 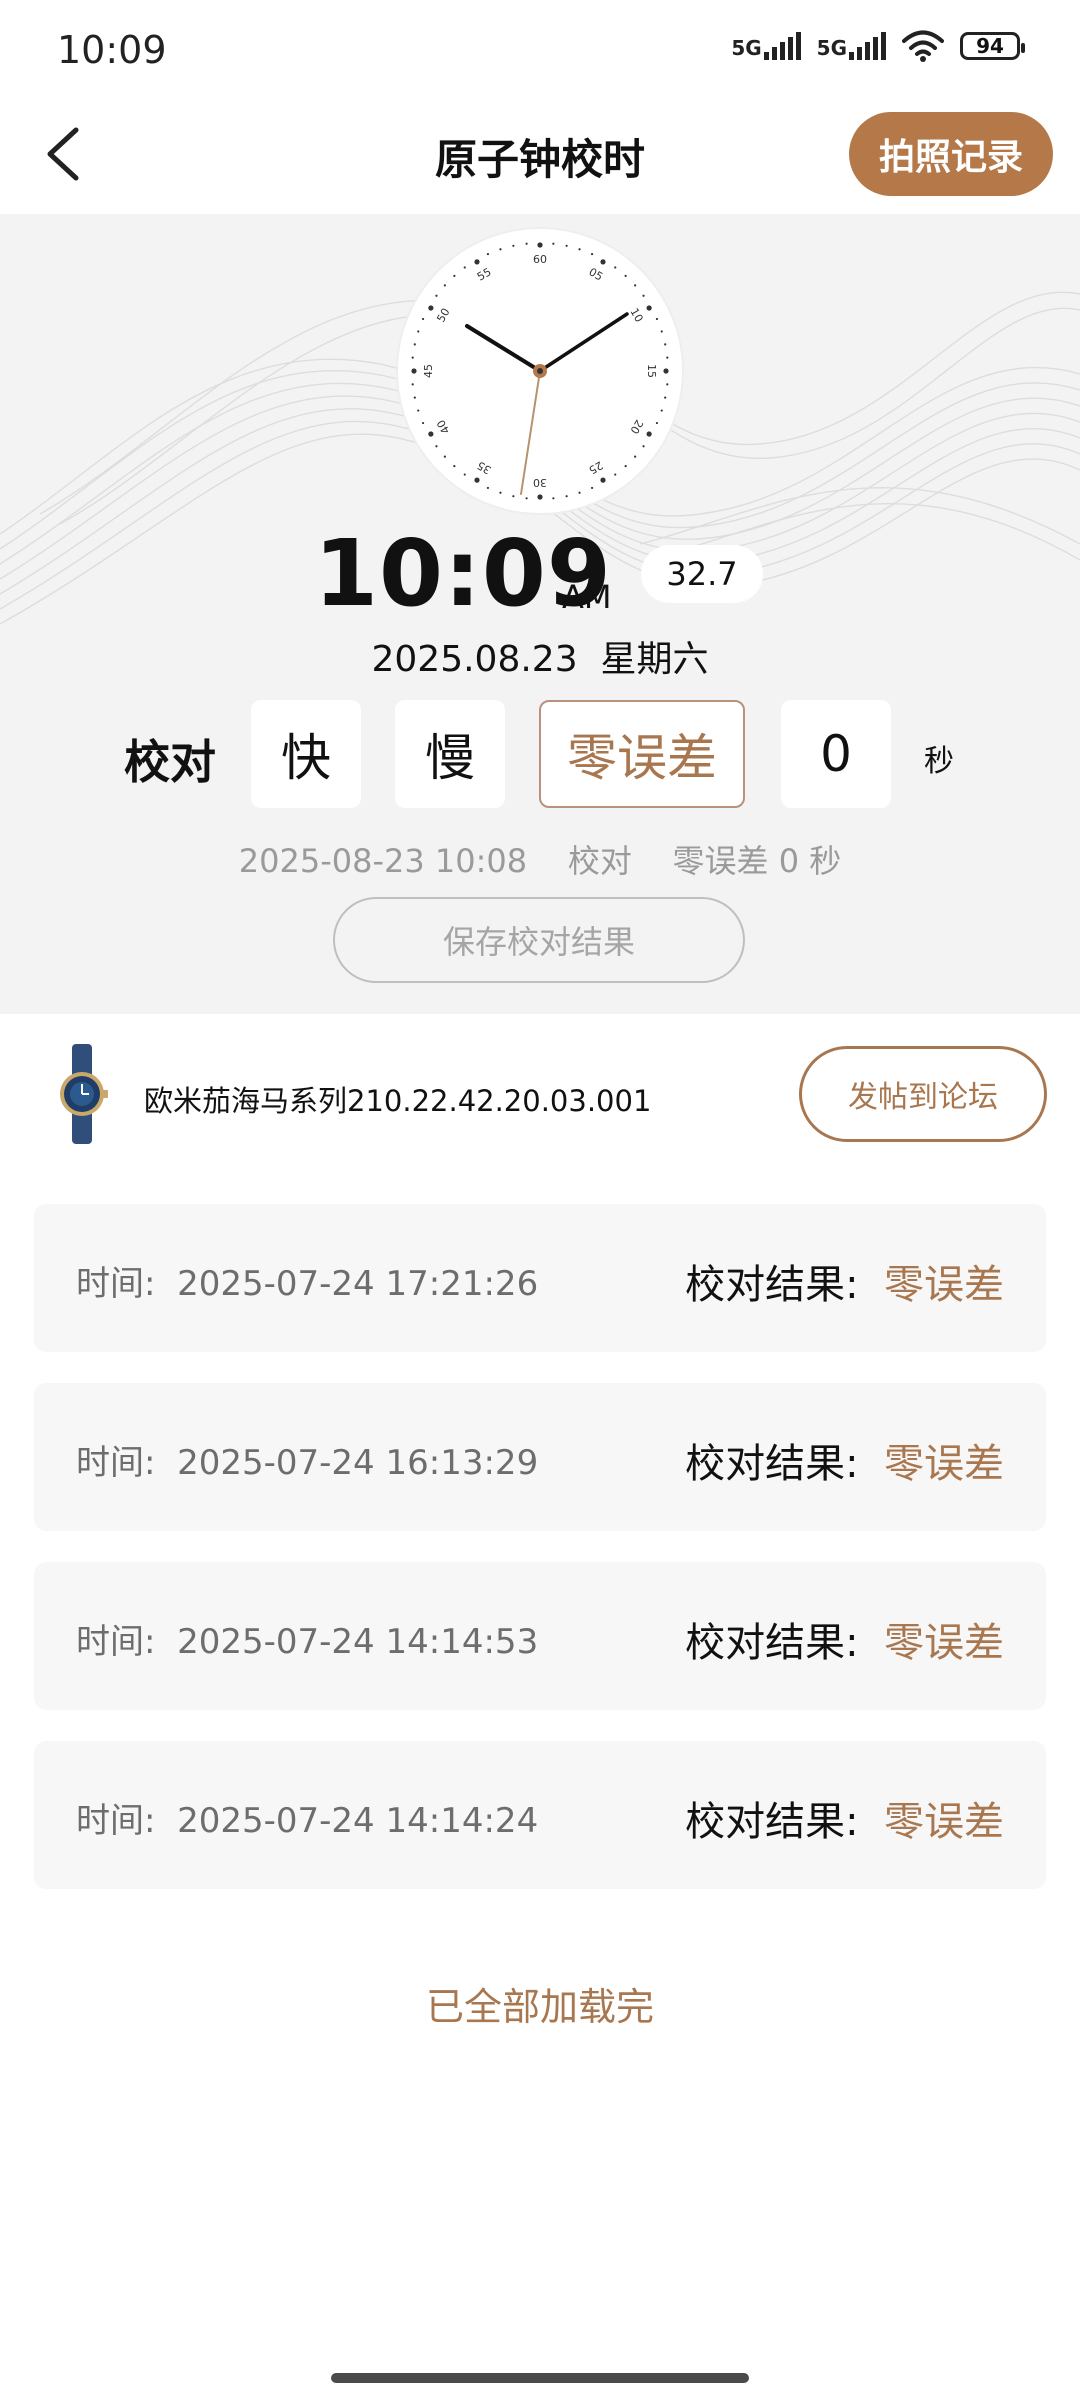 I want to click on post-to-forum-button: 发帖到论坛, so click(x=923, y=1094).